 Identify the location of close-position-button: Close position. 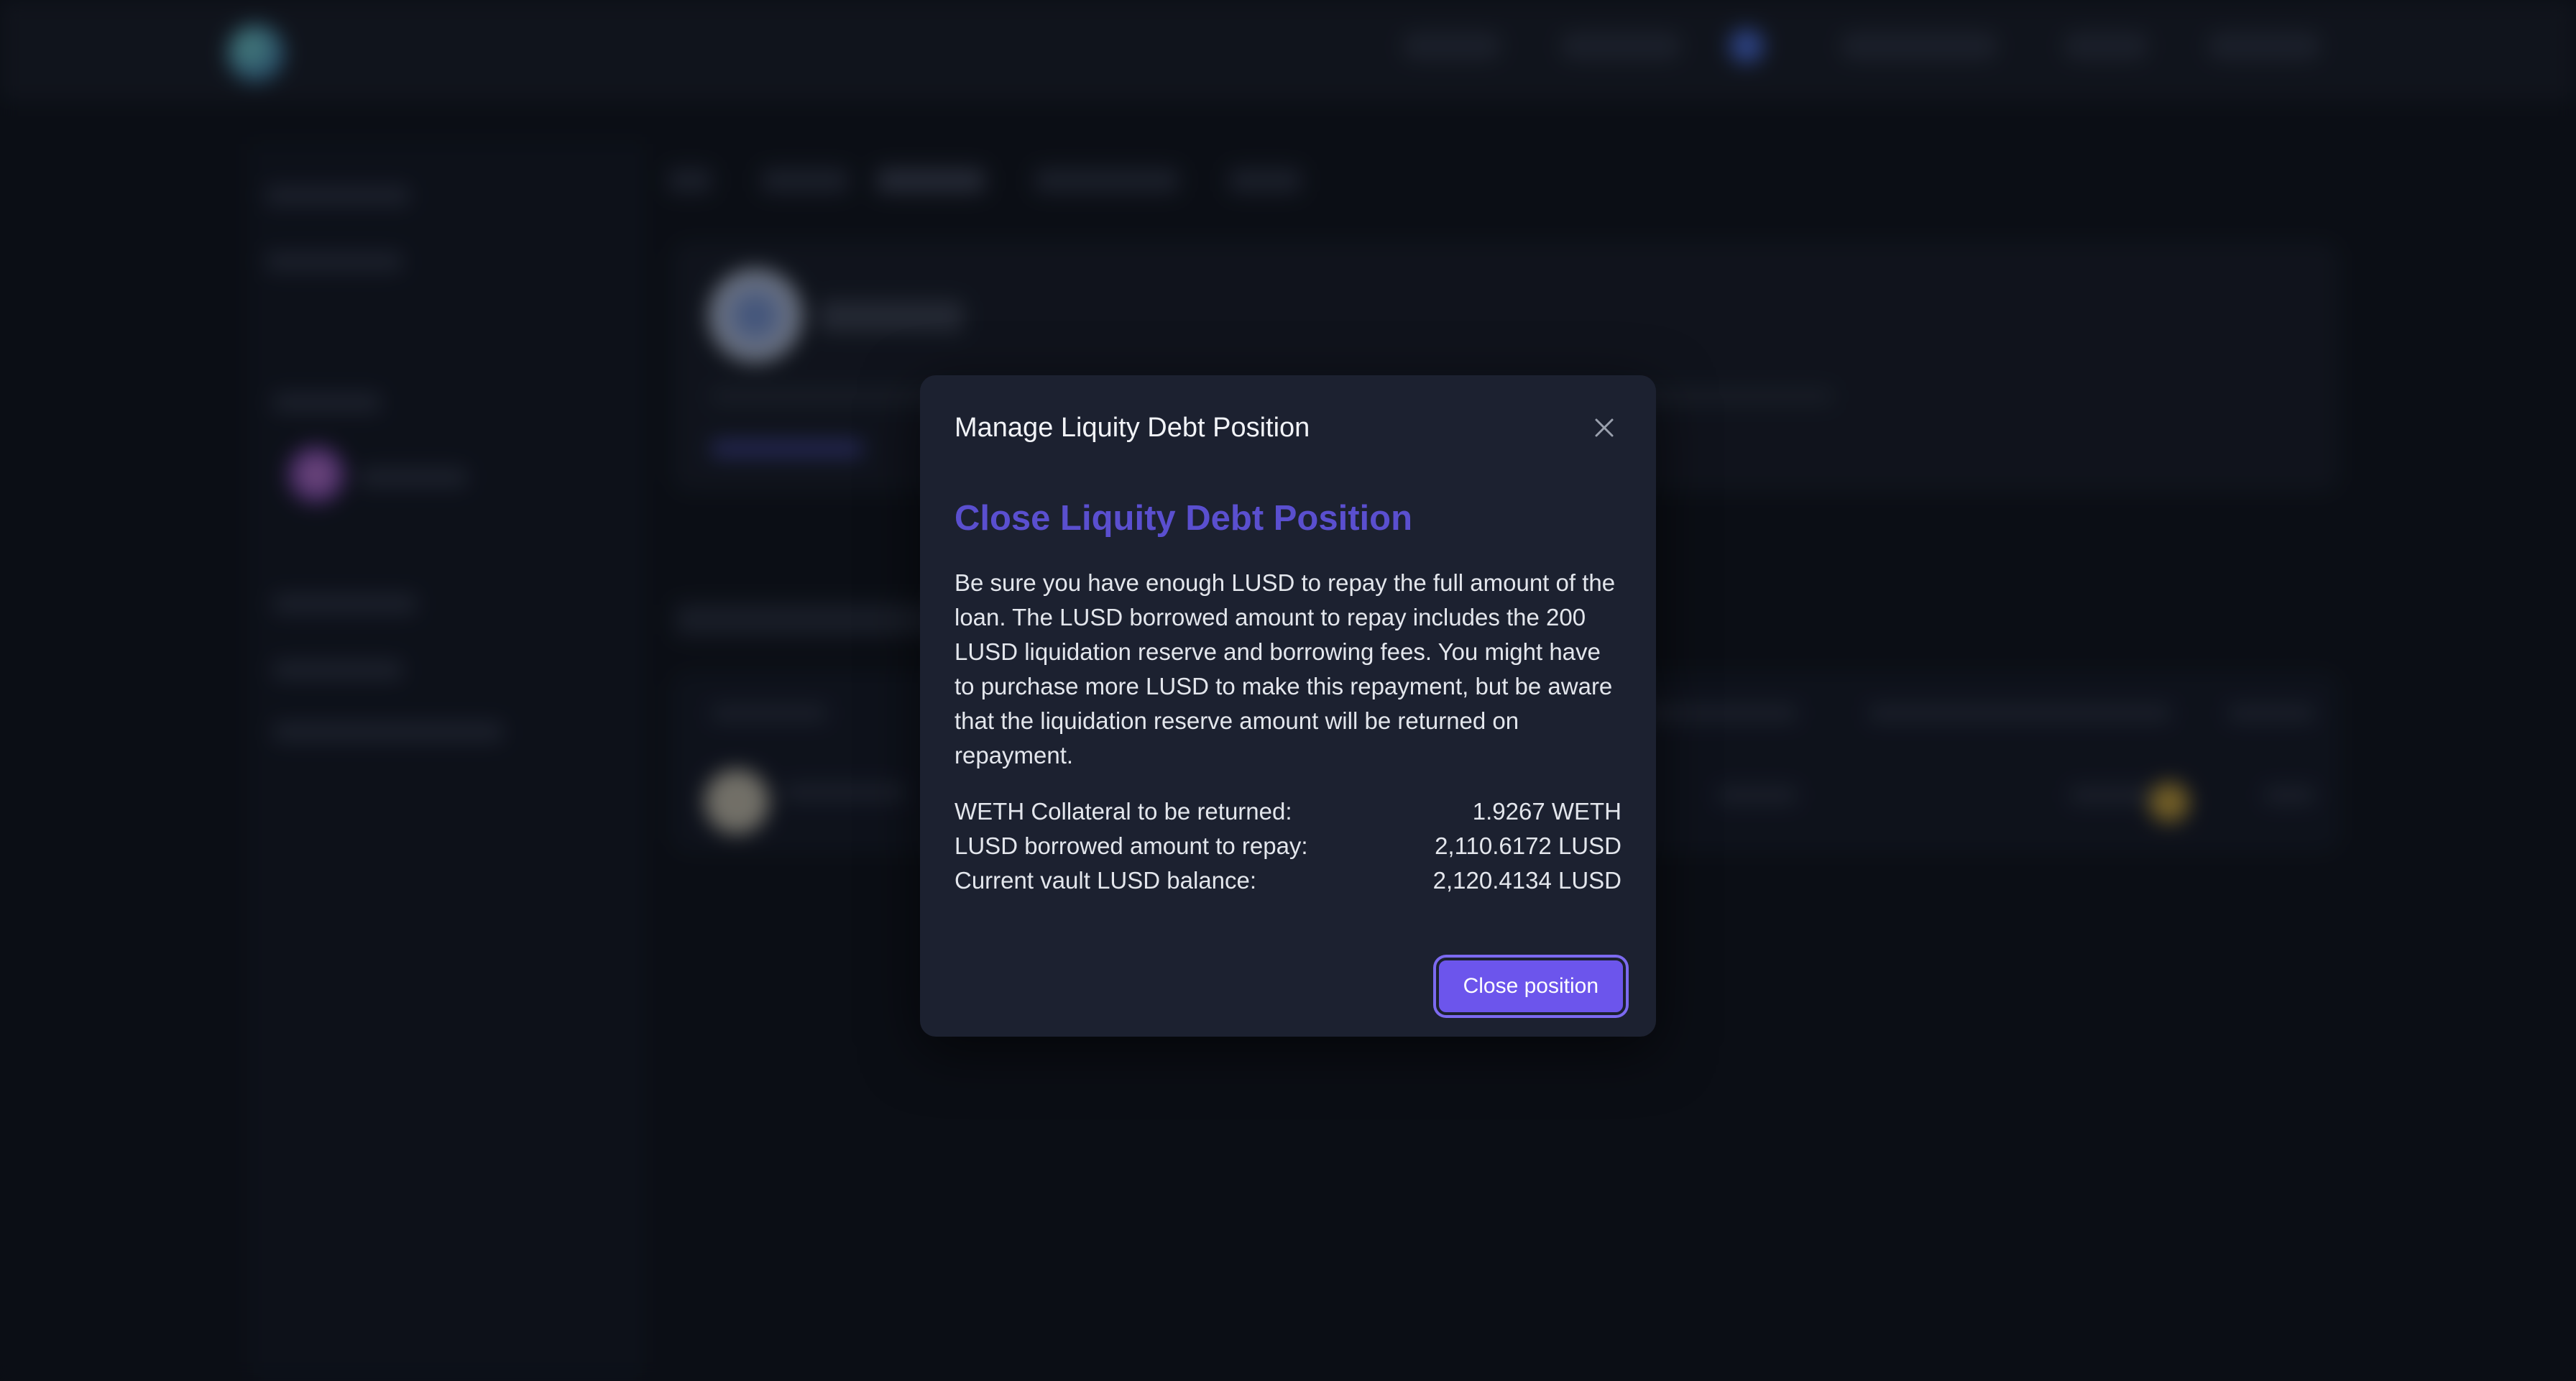
(1530, 986).